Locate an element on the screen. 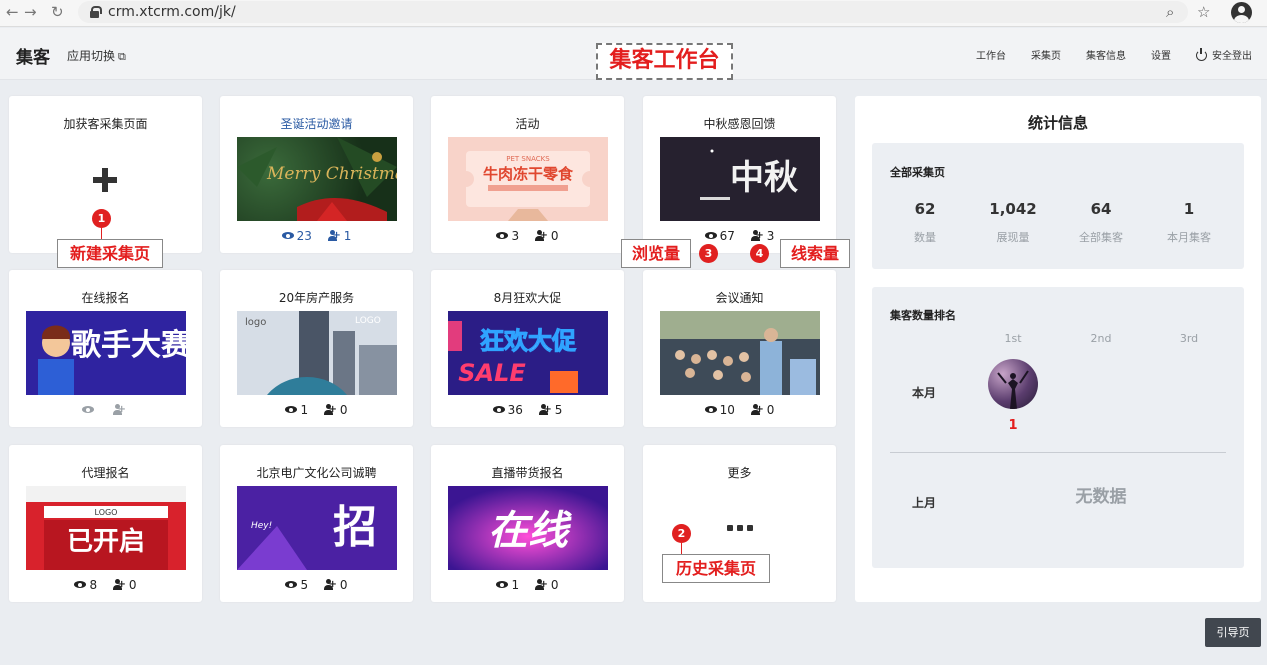 This screenshot has width=1267, height=665. card-thumbnail is located at coordinates (740, 353).